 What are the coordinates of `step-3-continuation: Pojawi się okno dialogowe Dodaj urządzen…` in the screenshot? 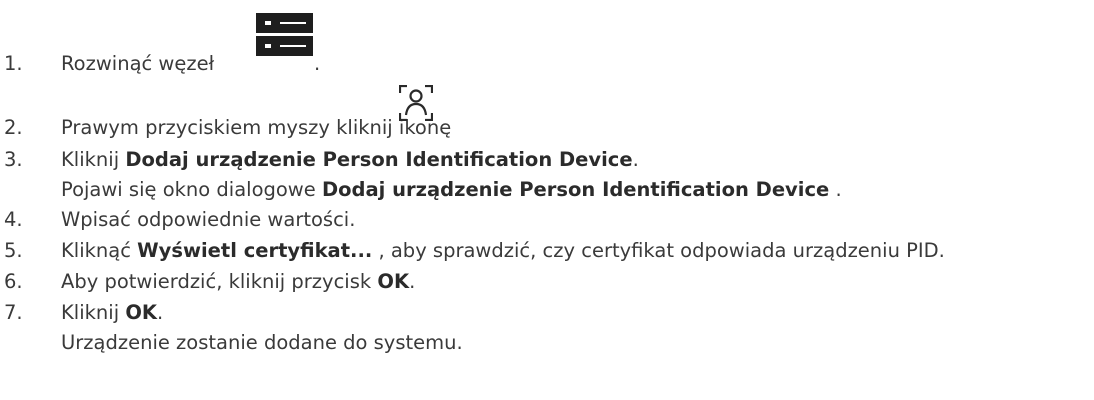 It's located at (451, 189).